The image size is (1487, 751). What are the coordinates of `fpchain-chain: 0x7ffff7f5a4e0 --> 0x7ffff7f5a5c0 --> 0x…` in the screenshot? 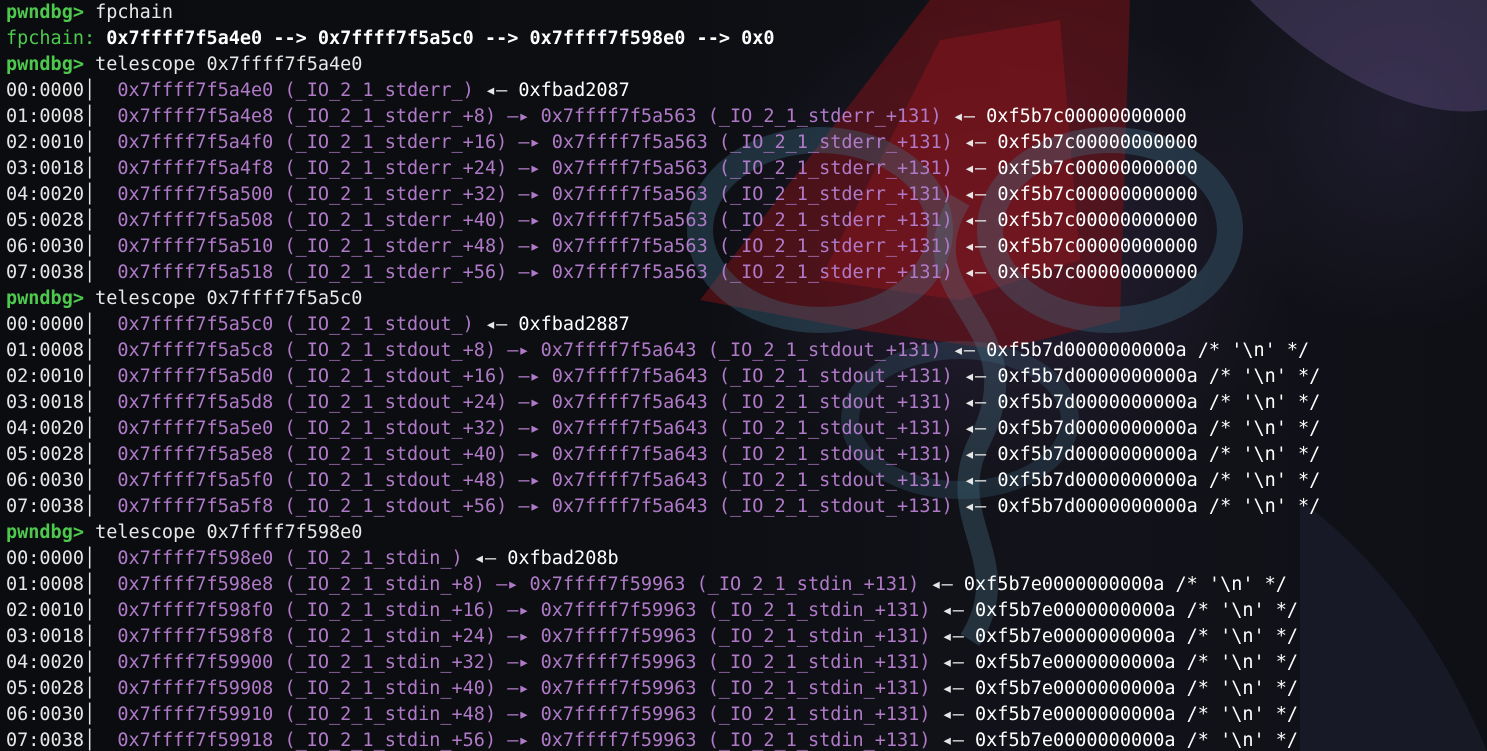 It's located at (435, 38).